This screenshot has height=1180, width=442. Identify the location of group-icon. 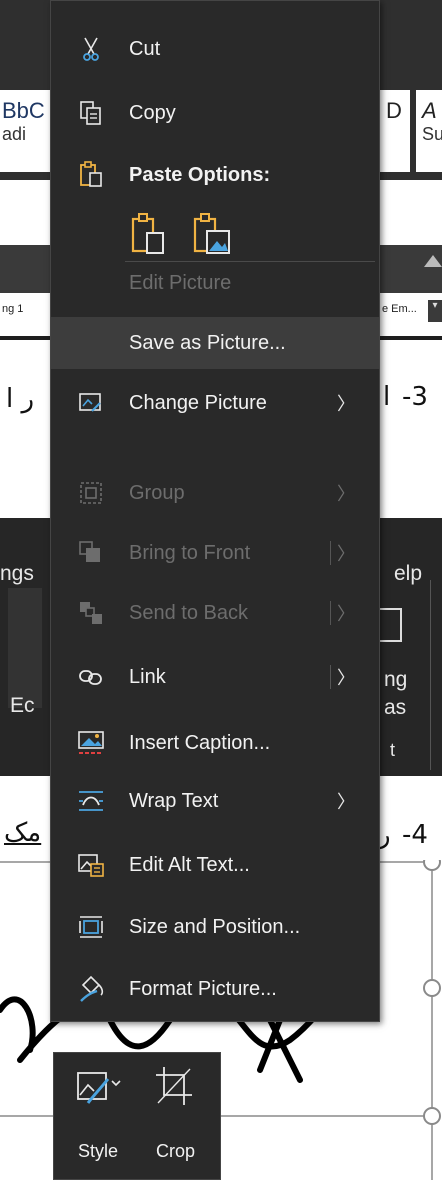
(91, 493).